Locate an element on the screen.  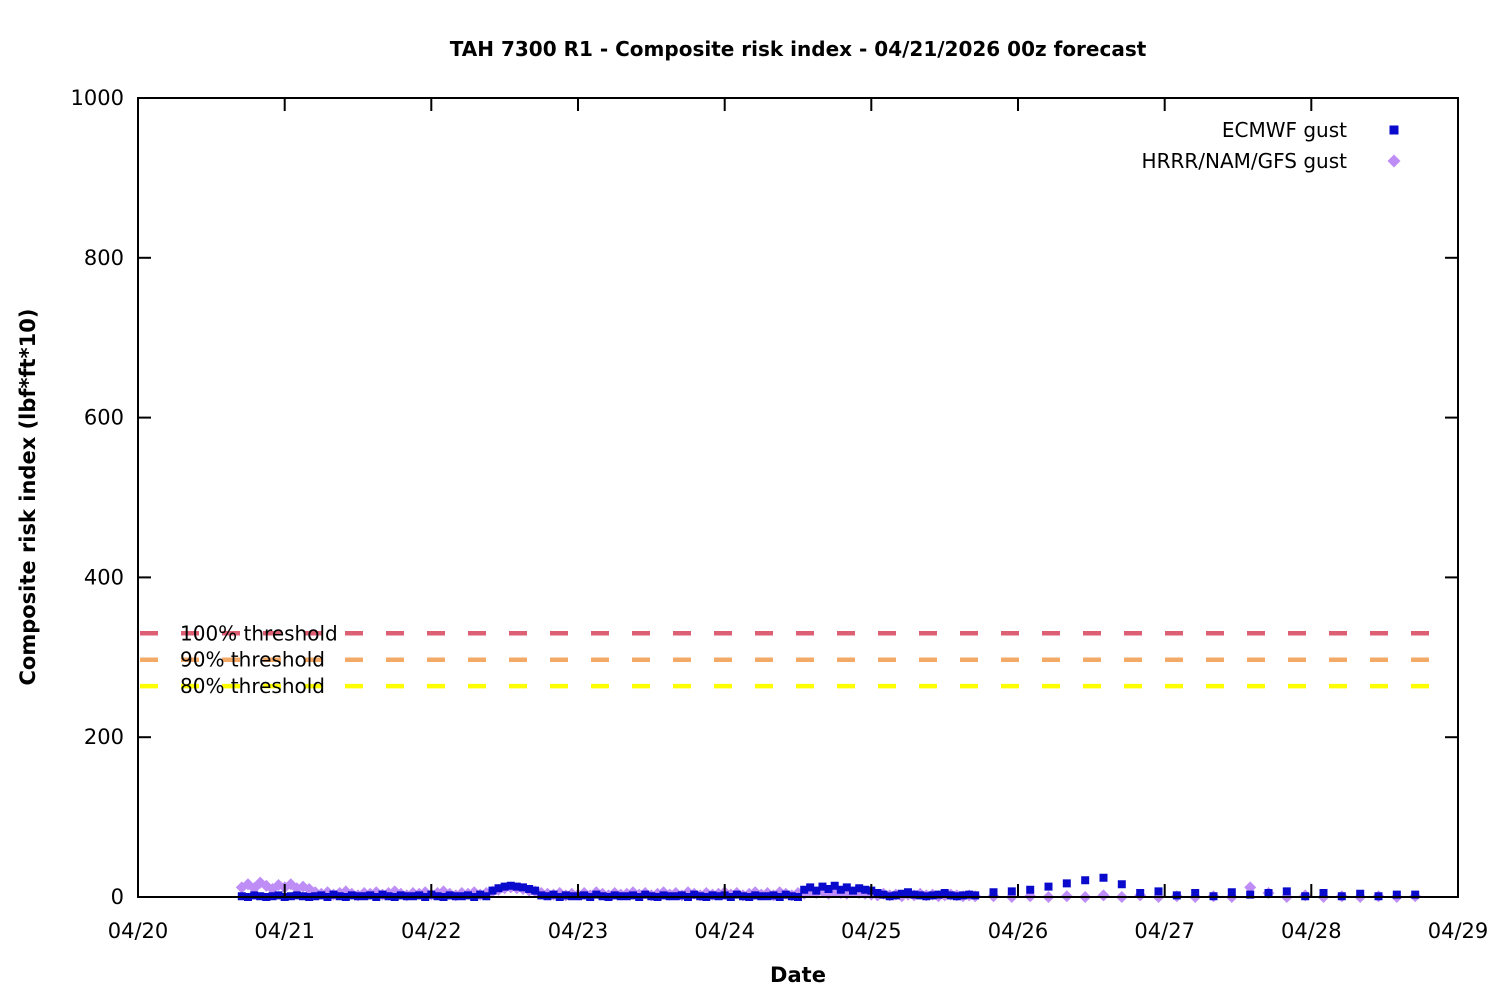
legend-marker-hrrr-nam-gfs-gust is located at coordinates (1394, 161).